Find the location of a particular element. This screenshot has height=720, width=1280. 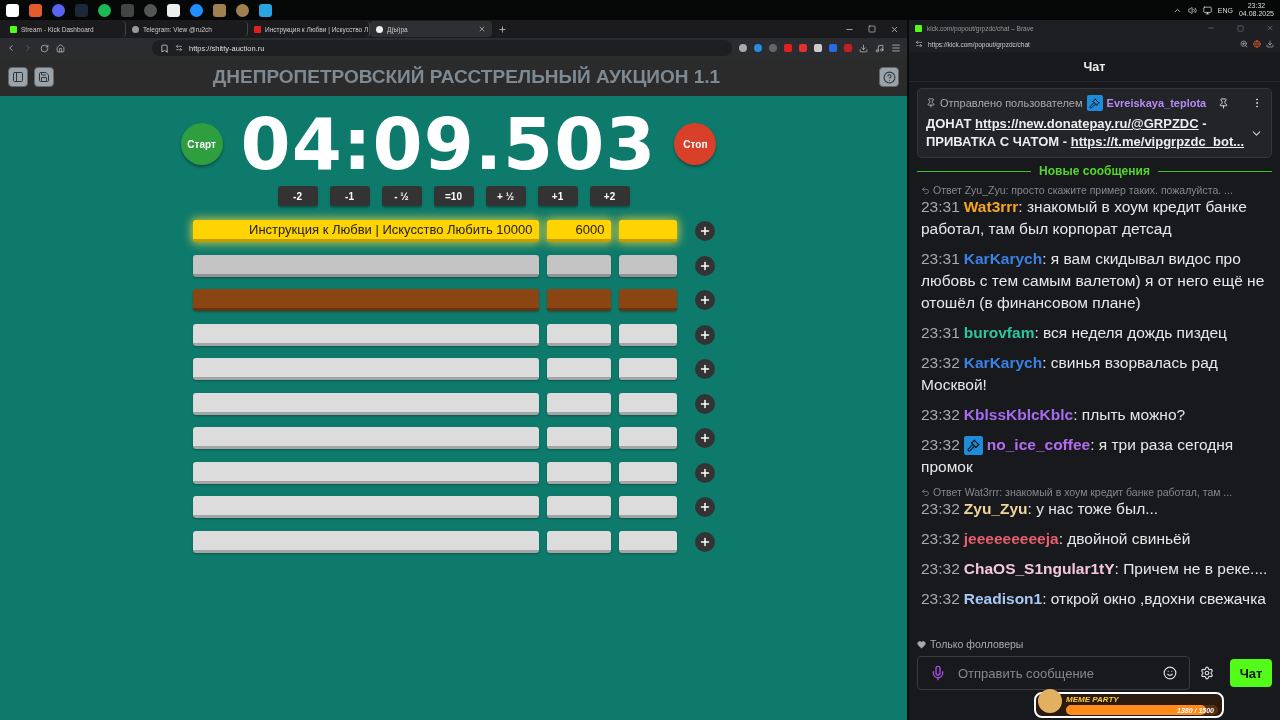

time-adjust-button: +1 is located at coordinates (557, 196).